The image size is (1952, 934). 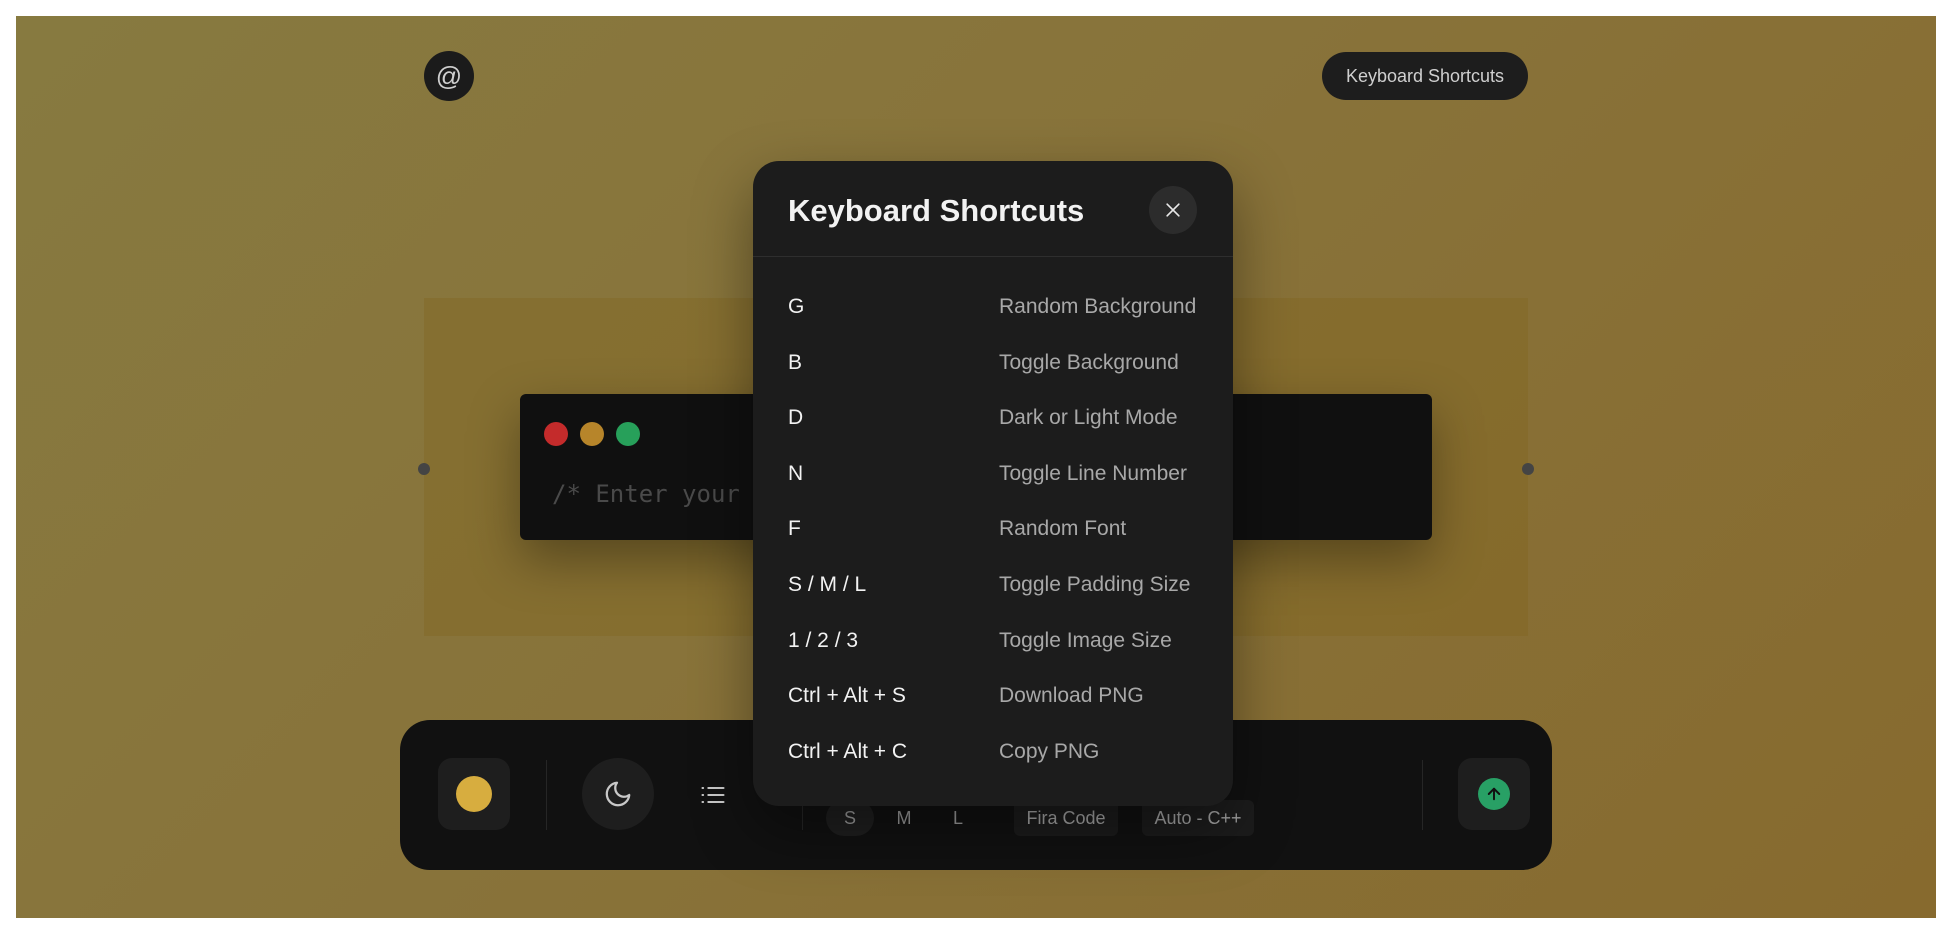 I want to click on shortcut-key: D, so click(x=796, y=418).